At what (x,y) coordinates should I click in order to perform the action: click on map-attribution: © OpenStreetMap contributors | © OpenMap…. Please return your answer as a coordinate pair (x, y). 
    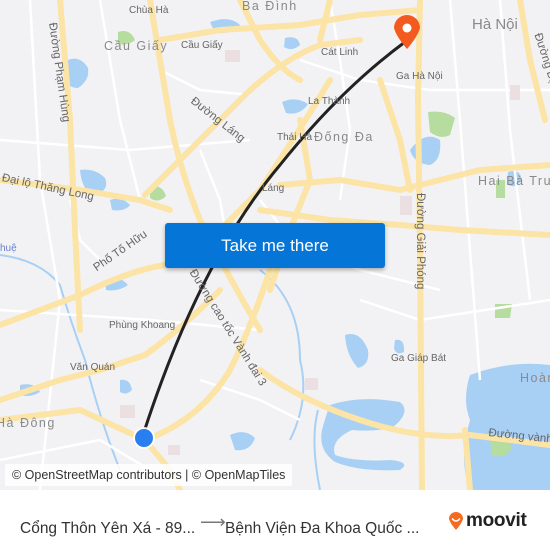
    Looking at the image, I should click on (149, 475).